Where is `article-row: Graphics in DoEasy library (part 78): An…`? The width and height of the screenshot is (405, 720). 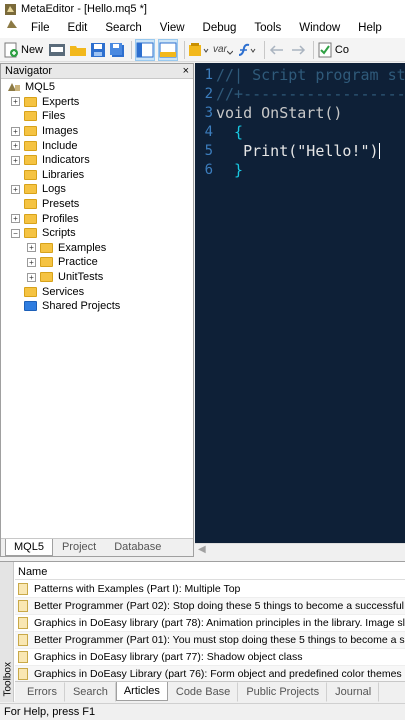 article-row: Graphics in DoEasy library (part 78): An… is located at coordinates (210, 623).